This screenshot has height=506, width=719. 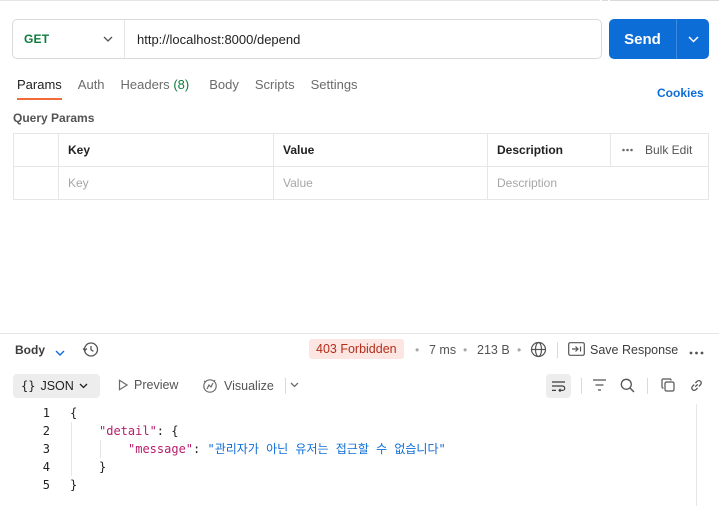 What do you see at coordinates (39, 88) in the screenshot?
I see `tab-params: Params` at bounding box center [39, 88].